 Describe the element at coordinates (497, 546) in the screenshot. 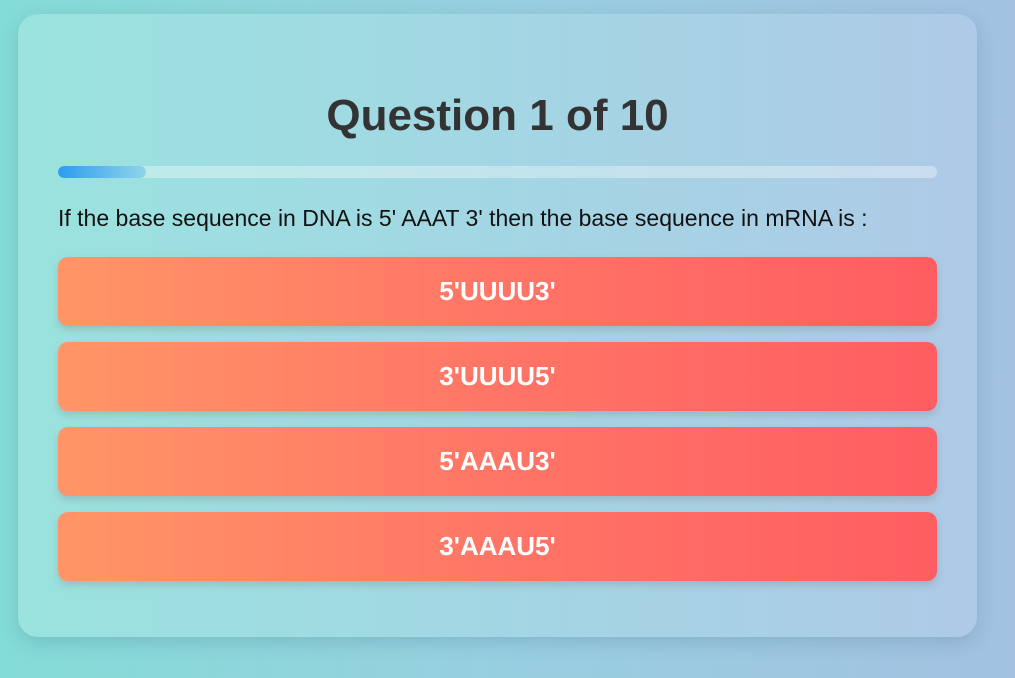

I see `answer-option-4: 3'AAAU5'` at that location.